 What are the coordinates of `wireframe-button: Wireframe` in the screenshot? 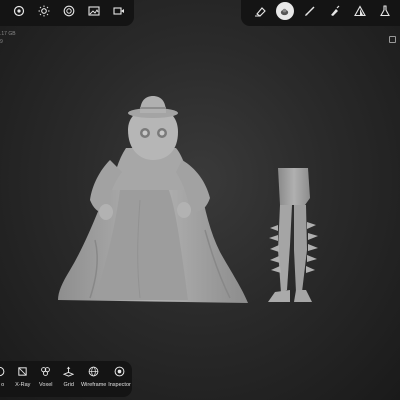 It's located at (93, 379).